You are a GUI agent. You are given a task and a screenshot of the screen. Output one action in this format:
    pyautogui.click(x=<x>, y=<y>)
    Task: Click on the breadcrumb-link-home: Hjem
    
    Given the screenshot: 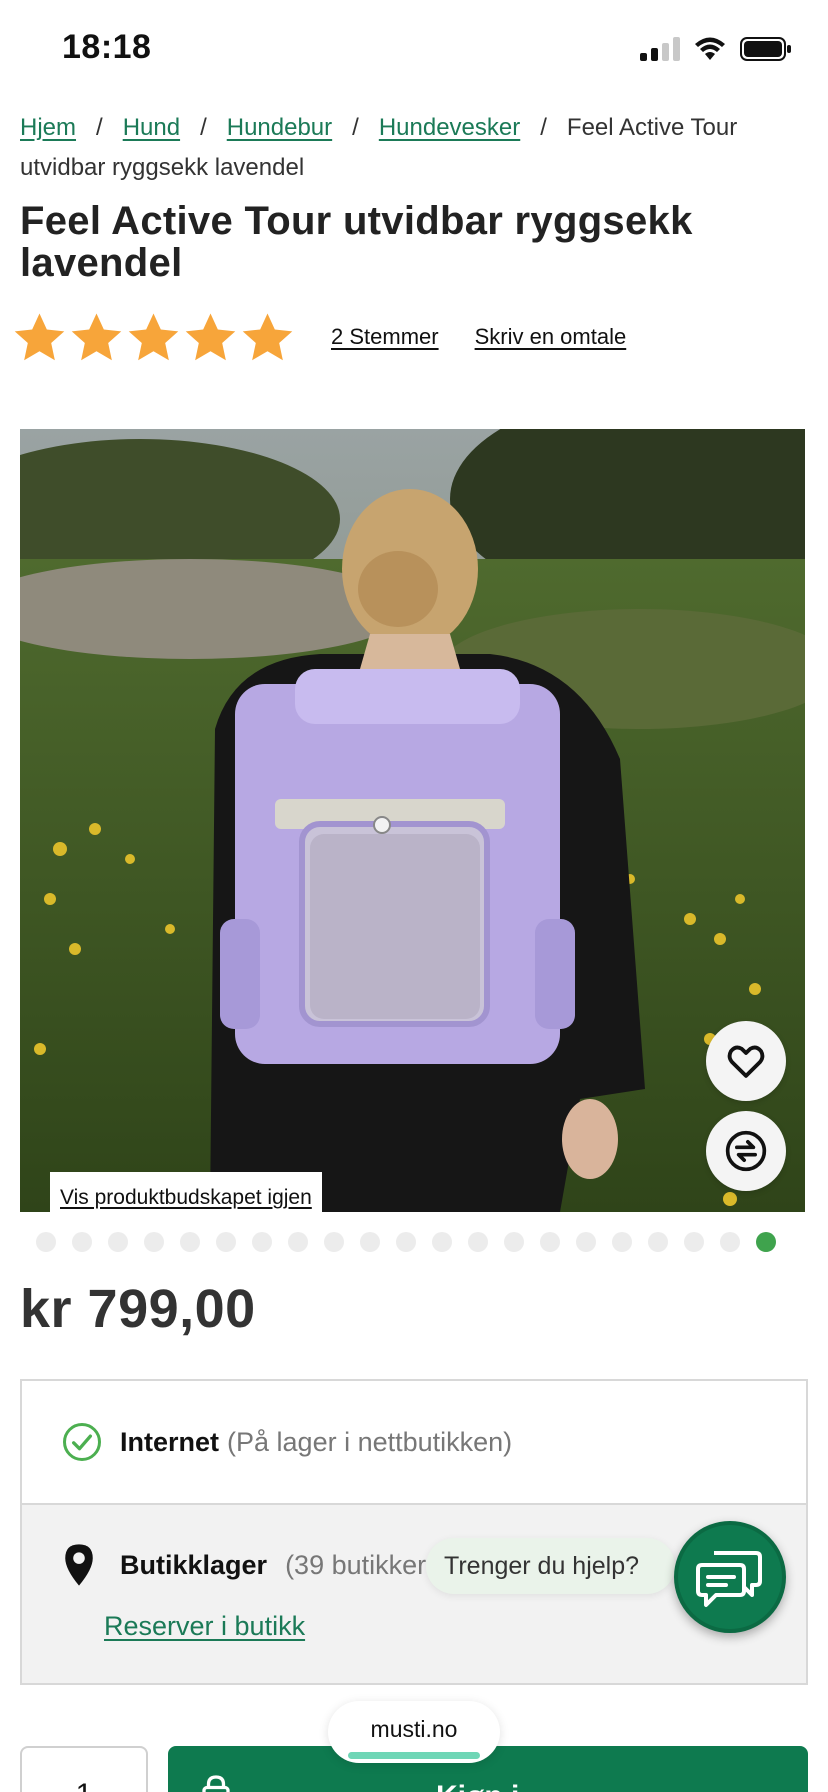 What is the action you would take?
    pyautogui.click(x=48, y=127)
    